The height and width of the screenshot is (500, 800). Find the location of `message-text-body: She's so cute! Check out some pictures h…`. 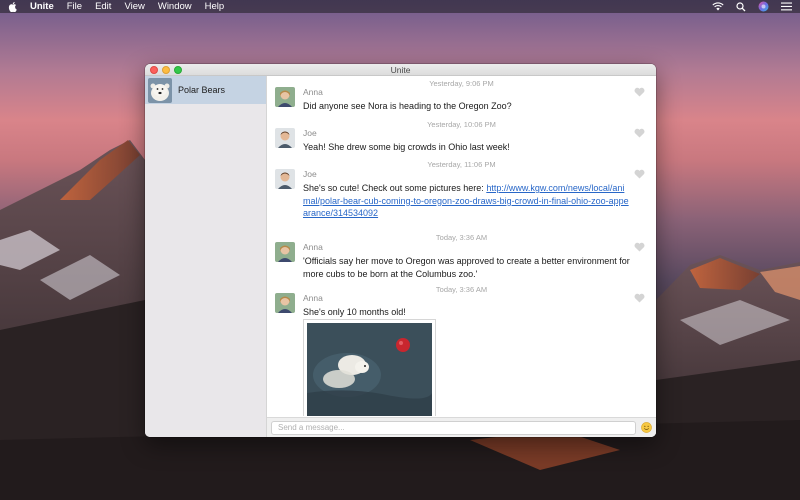

message-text-body: She's so cute! Check out some pictures h… is located at coordinates (395, 188).